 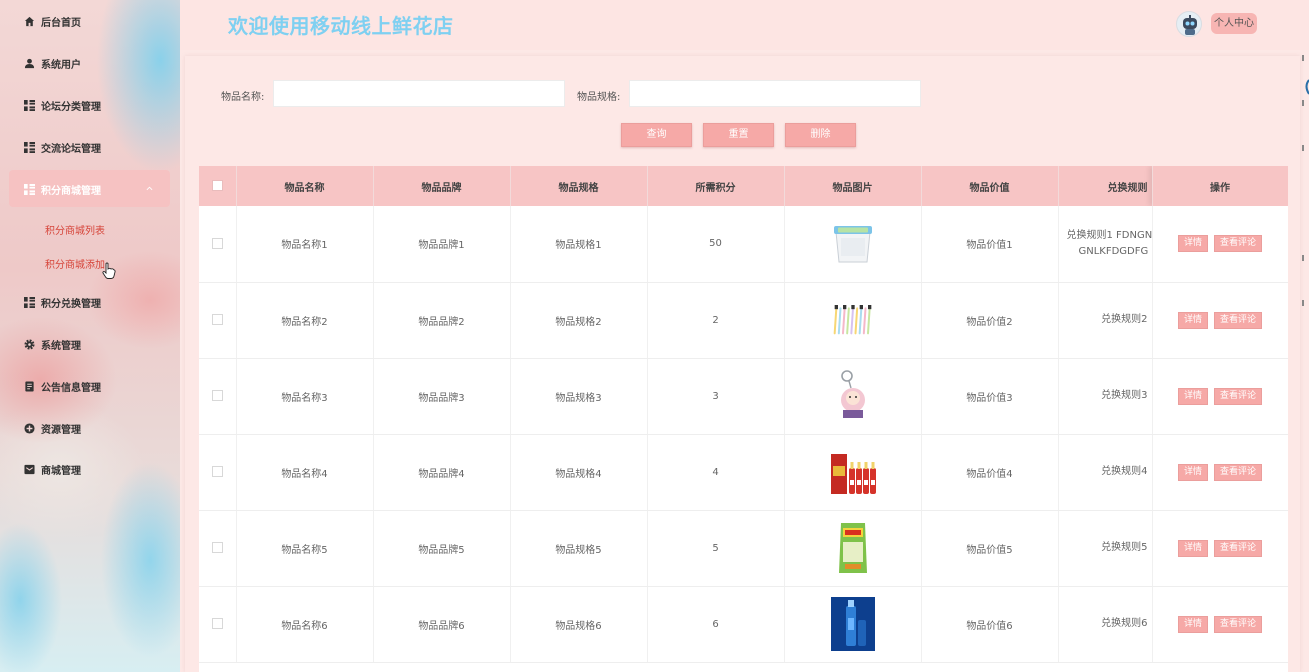 I want to click on cell-points: 3, so click(x=716, y=396).